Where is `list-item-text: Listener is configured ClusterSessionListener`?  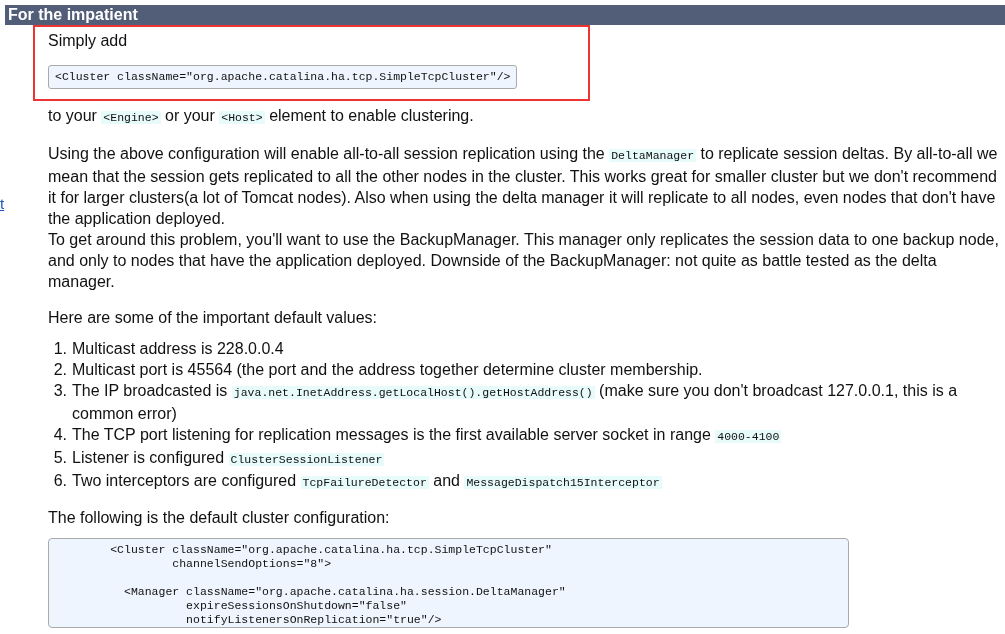 list-item-text: Listener is configured ClusterSessionListener is located at coordinates (229, 458).